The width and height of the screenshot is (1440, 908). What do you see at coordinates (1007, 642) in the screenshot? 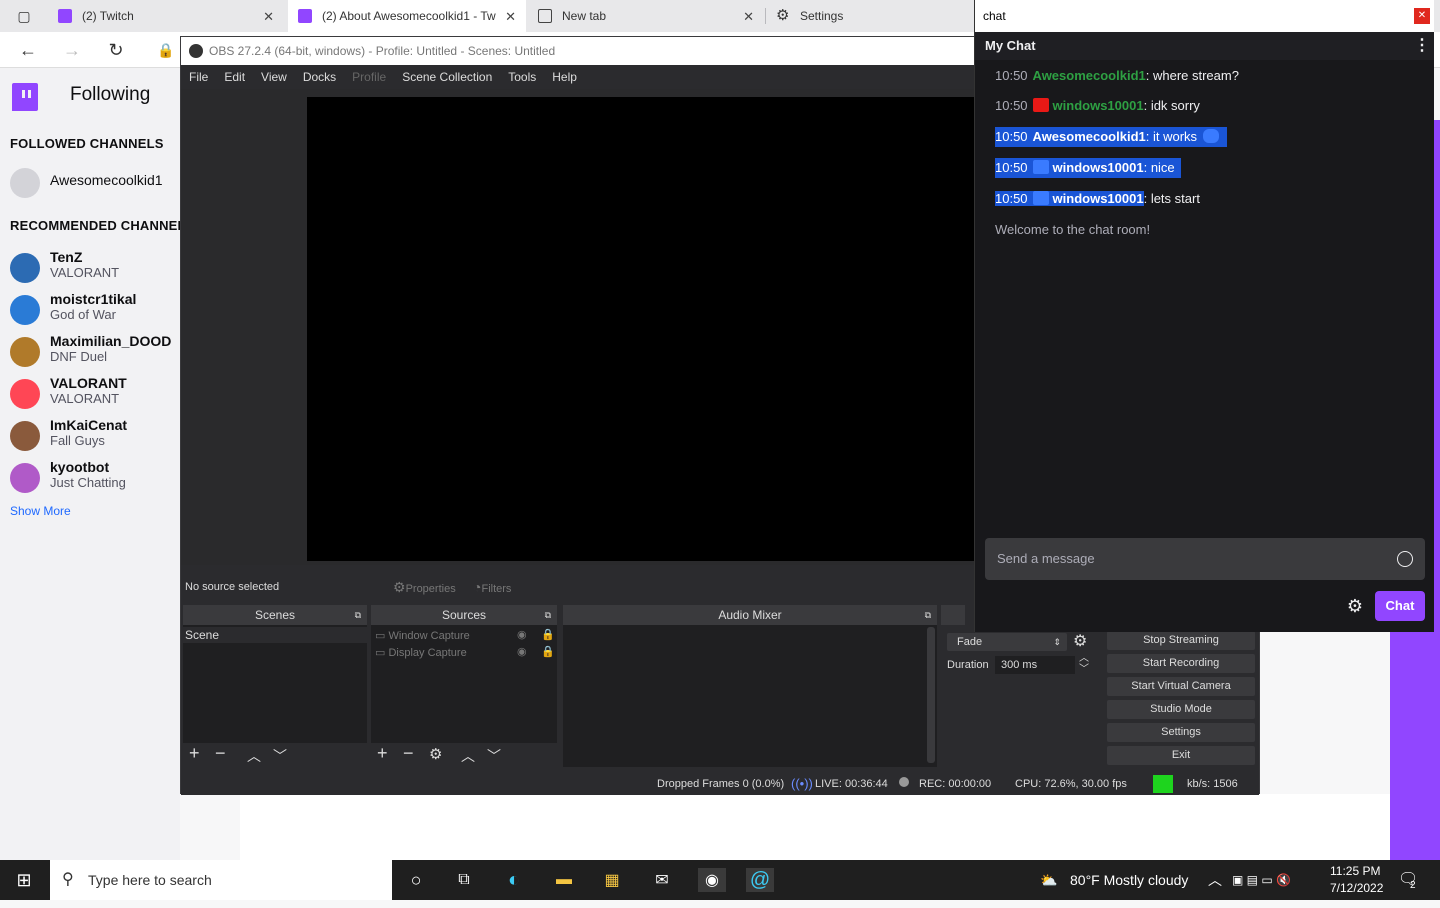
I see `transition-select: Fade ⇕` at bounding box center [1007, 642].